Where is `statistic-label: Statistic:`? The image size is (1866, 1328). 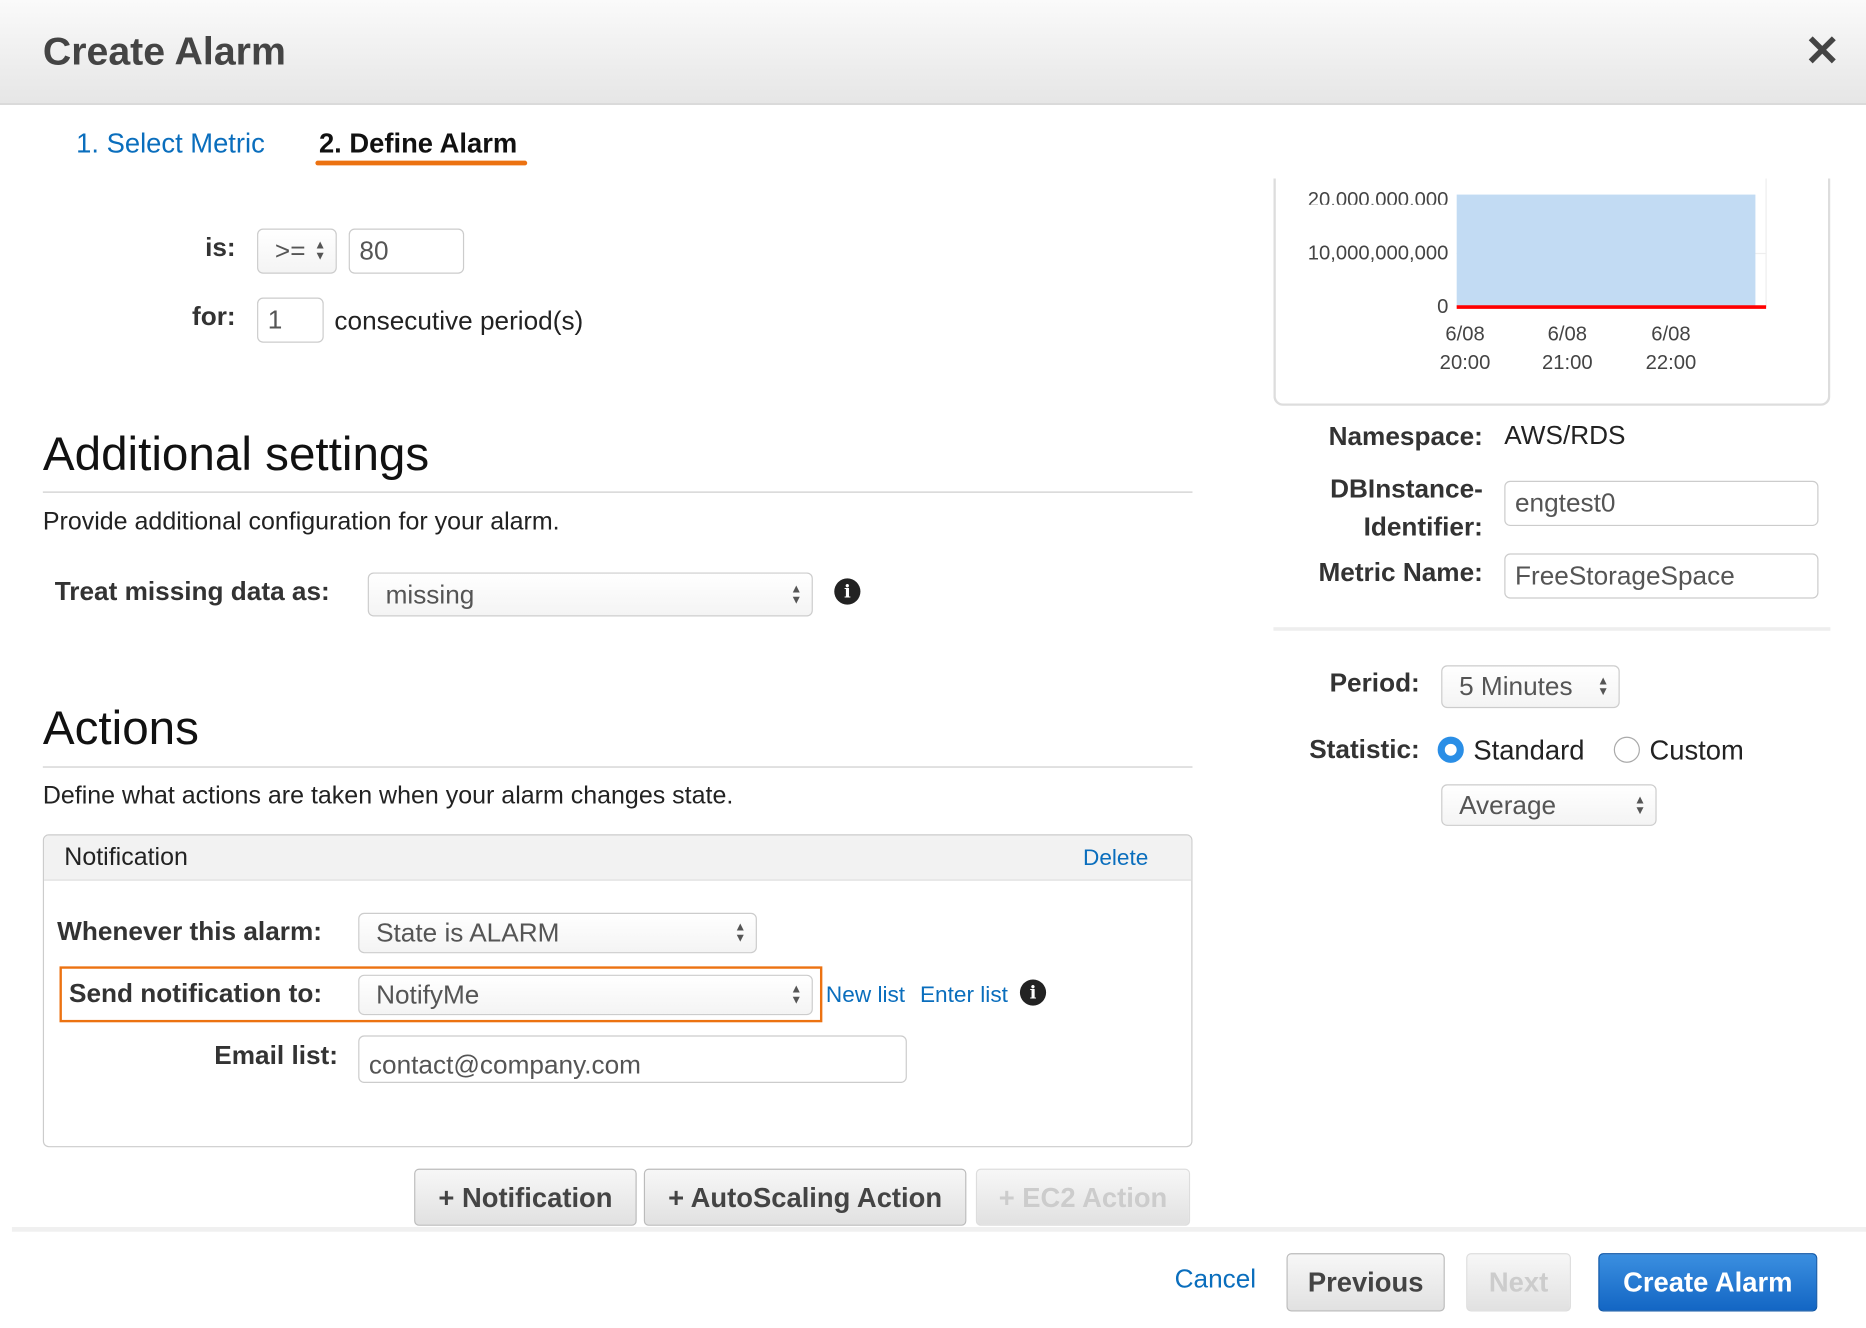 statistic-label: Statistic: is located at coordinates (1364, 749).